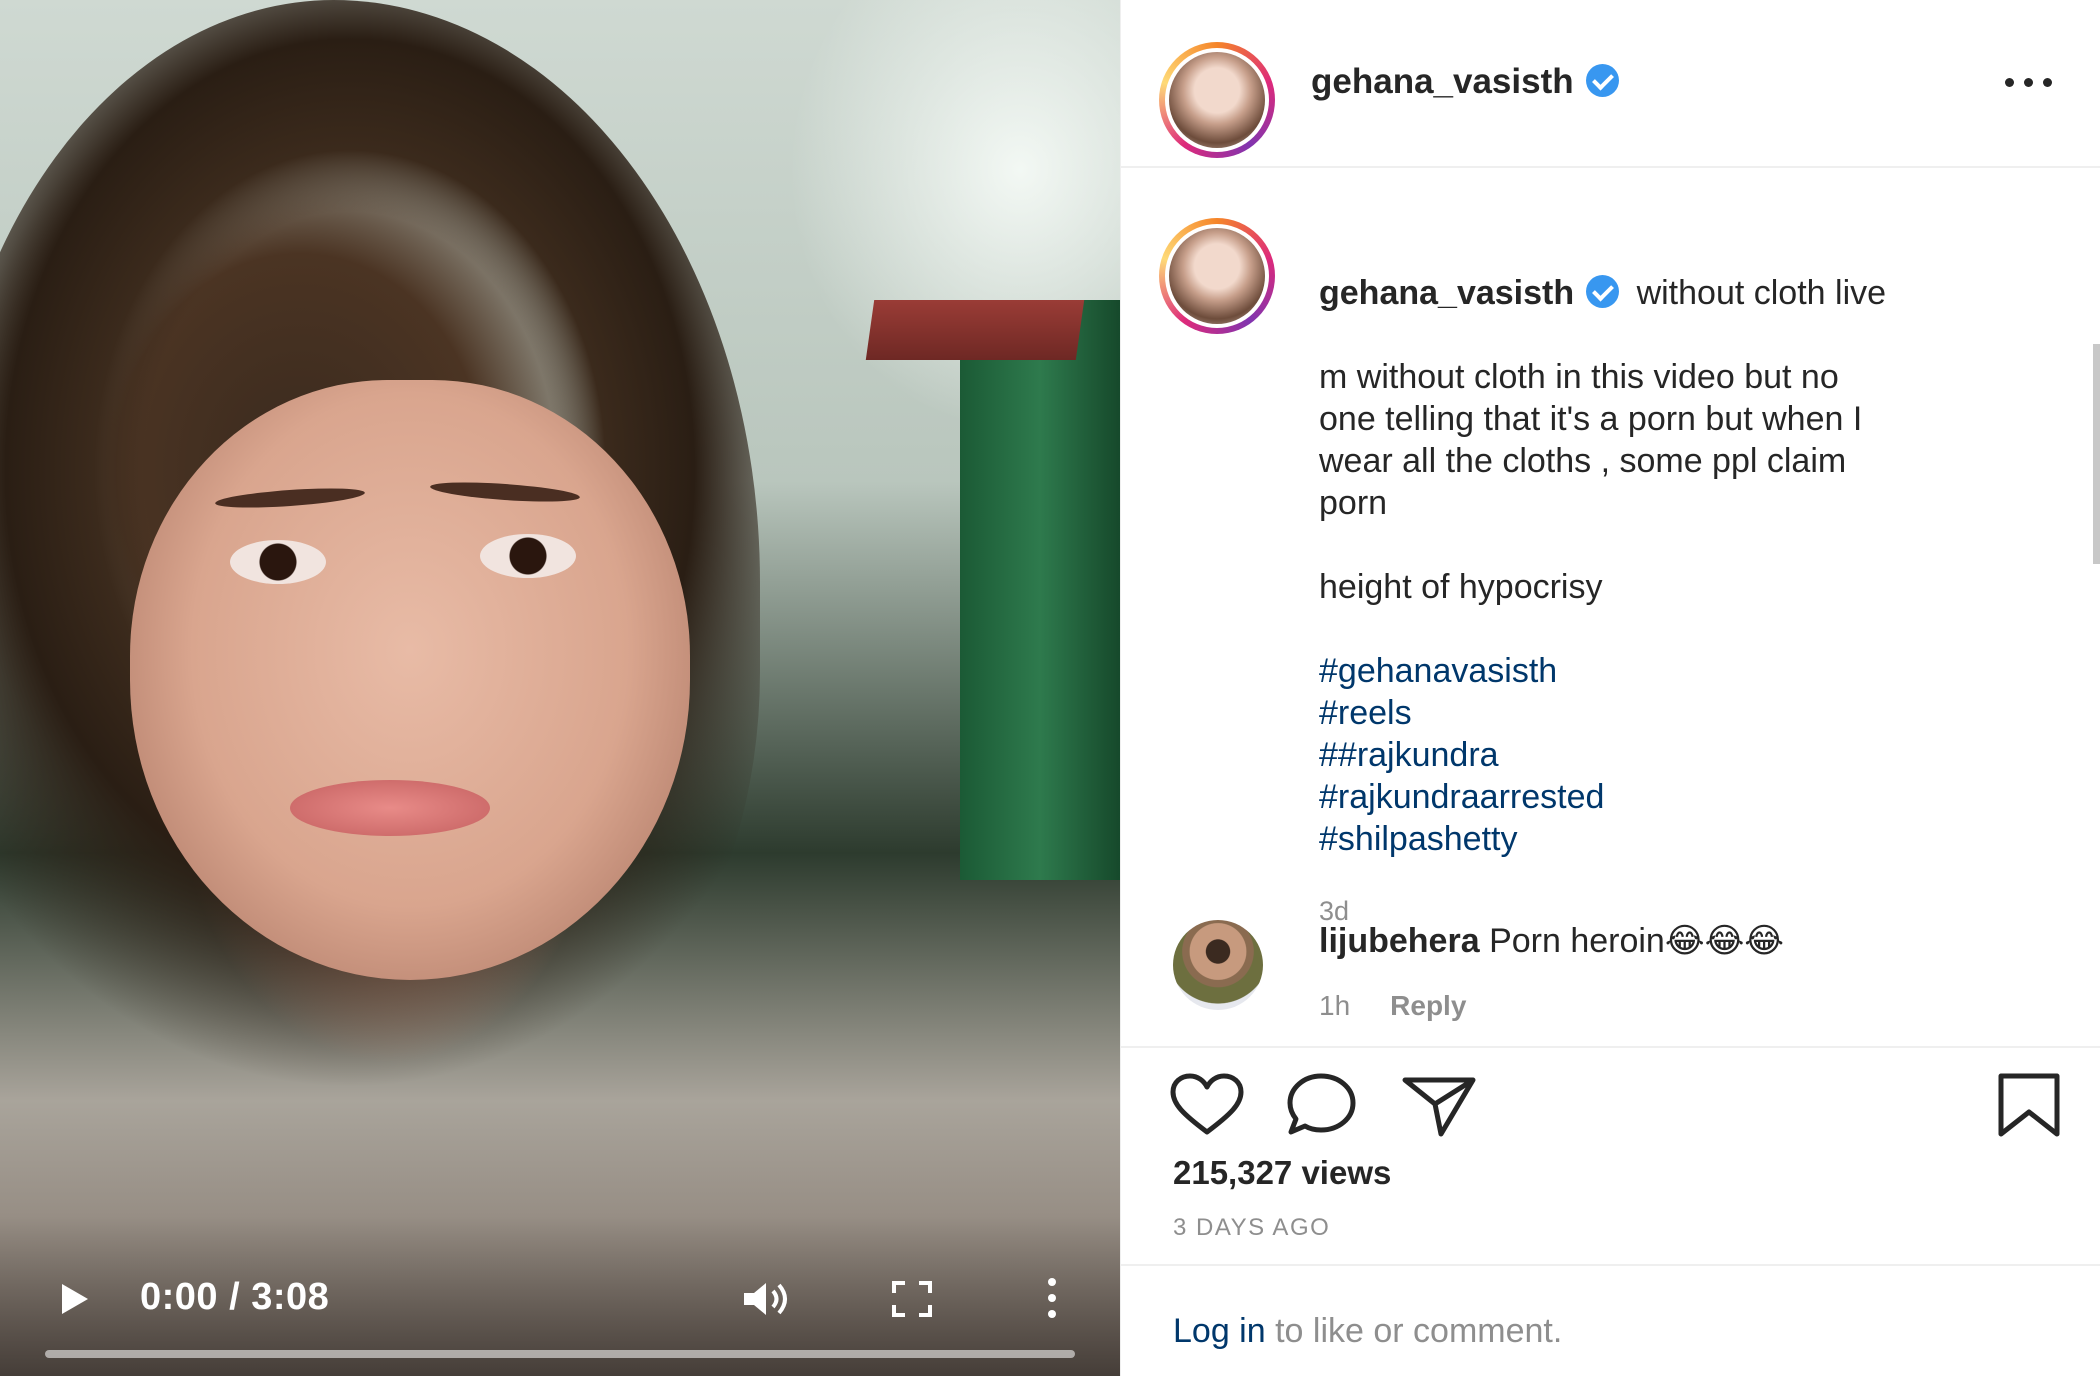  Describe the element at coordinates (75, 1299) in the screenshot. I see `play-icon` at that location.